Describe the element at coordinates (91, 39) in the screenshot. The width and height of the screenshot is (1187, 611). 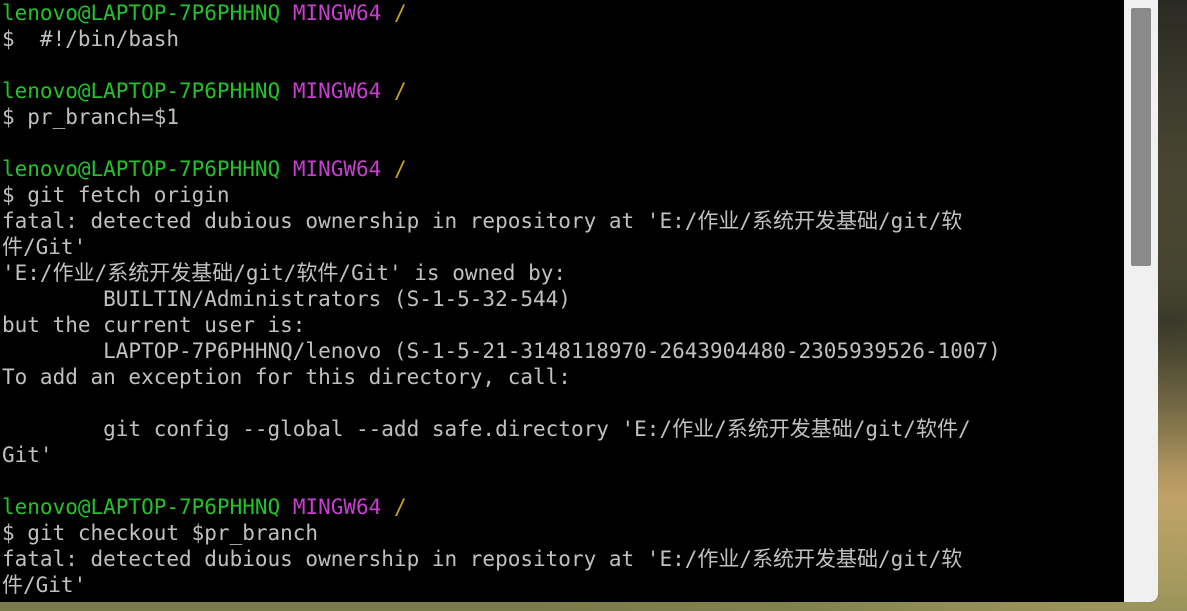
I see `line-text: $ #!/bin/bash` at that location.